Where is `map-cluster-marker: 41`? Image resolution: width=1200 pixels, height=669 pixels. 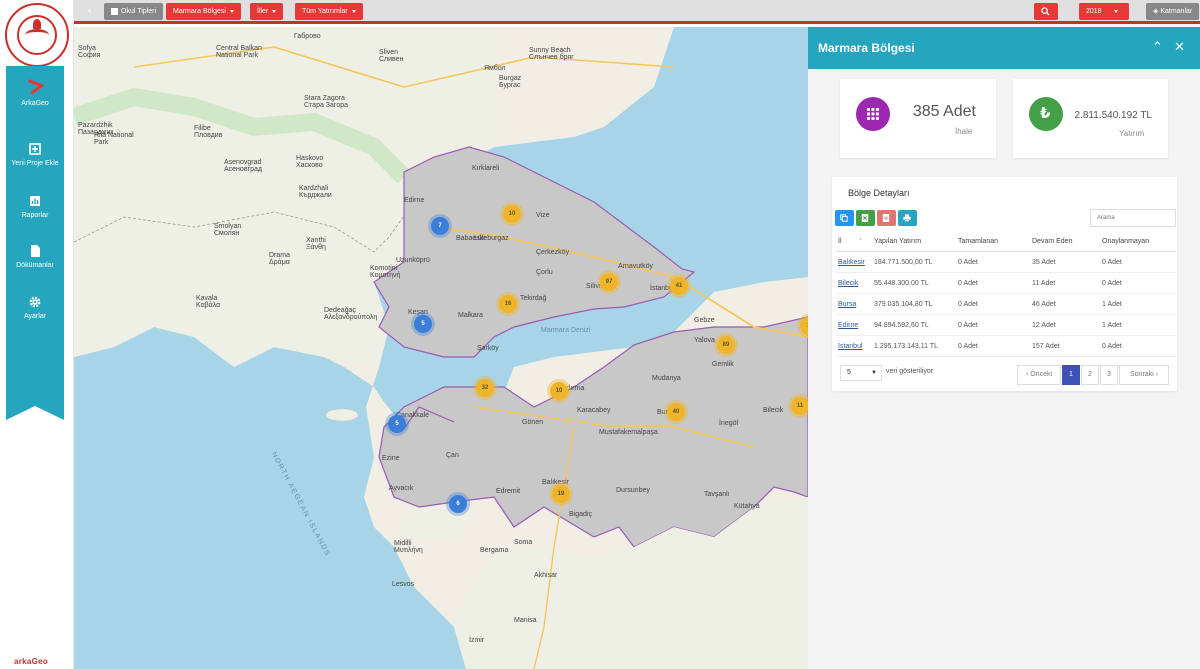 map-cluster-marker: 41 is located at coordinates (679, 286).